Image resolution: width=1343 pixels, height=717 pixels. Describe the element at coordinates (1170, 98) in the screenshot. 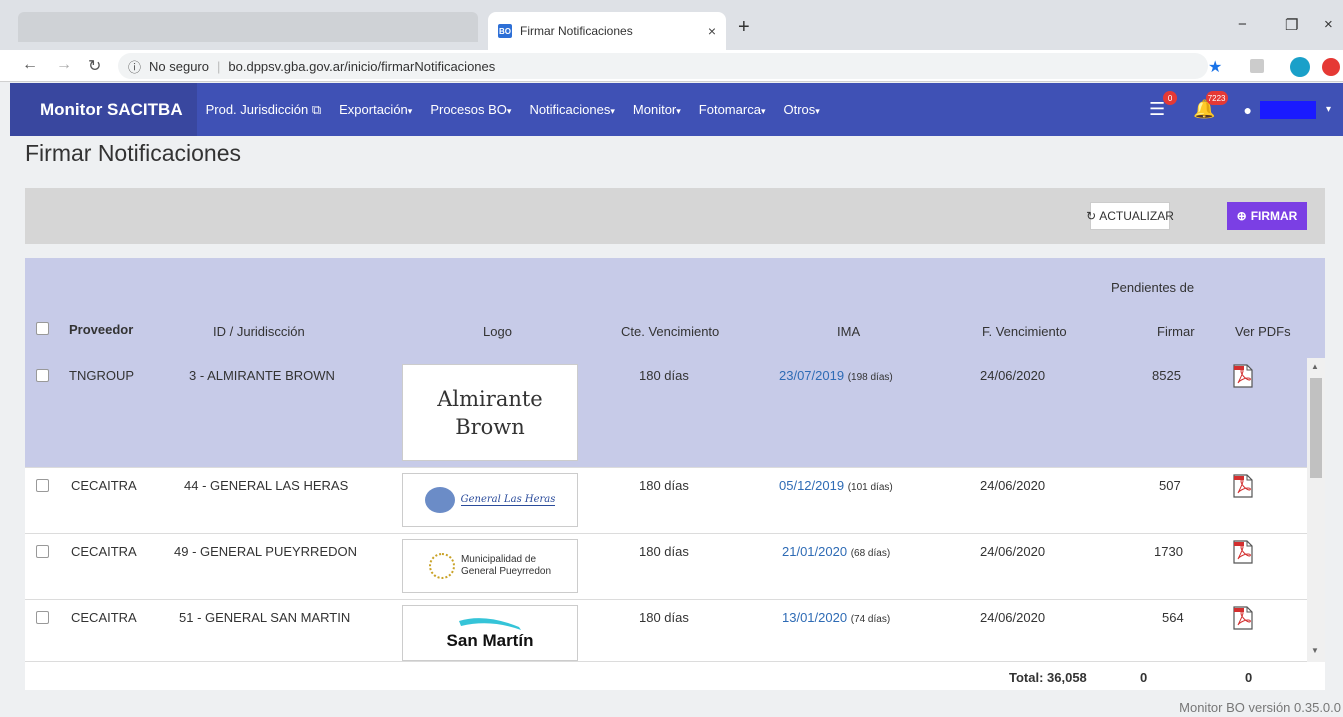

I see `tasks-badge: 0` at that location.